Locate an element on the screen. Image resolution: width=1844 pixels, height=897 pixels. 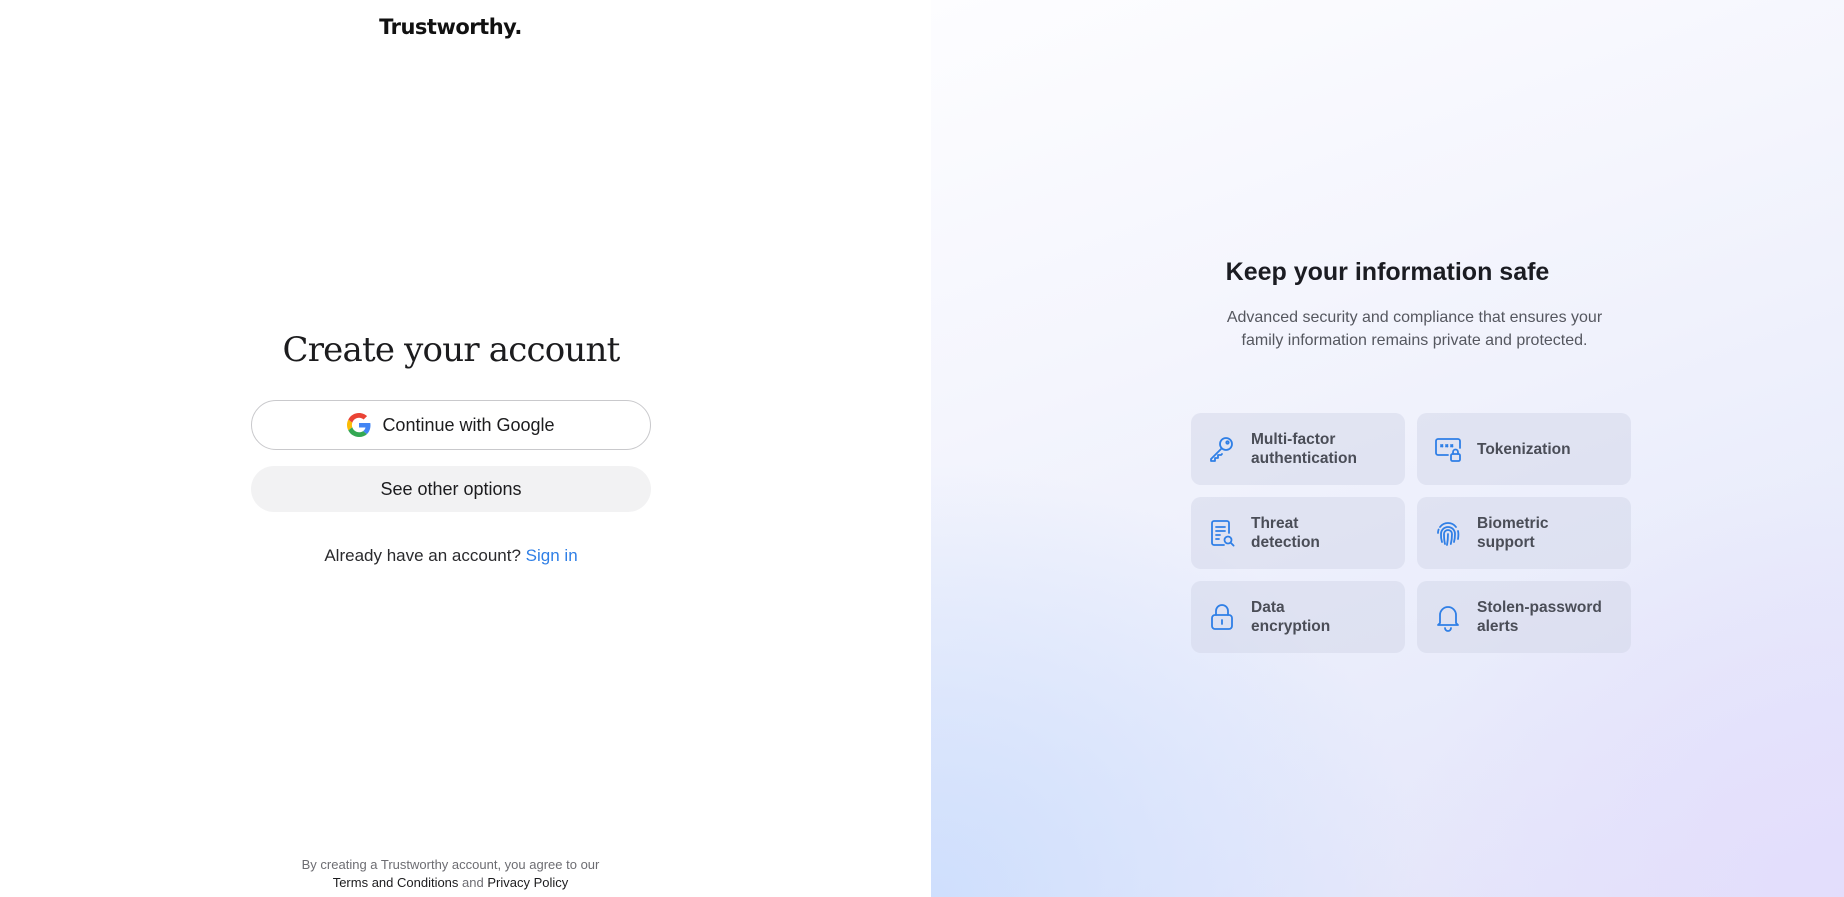
feature-label: Threat detection is located at coordinates (1285, 533).